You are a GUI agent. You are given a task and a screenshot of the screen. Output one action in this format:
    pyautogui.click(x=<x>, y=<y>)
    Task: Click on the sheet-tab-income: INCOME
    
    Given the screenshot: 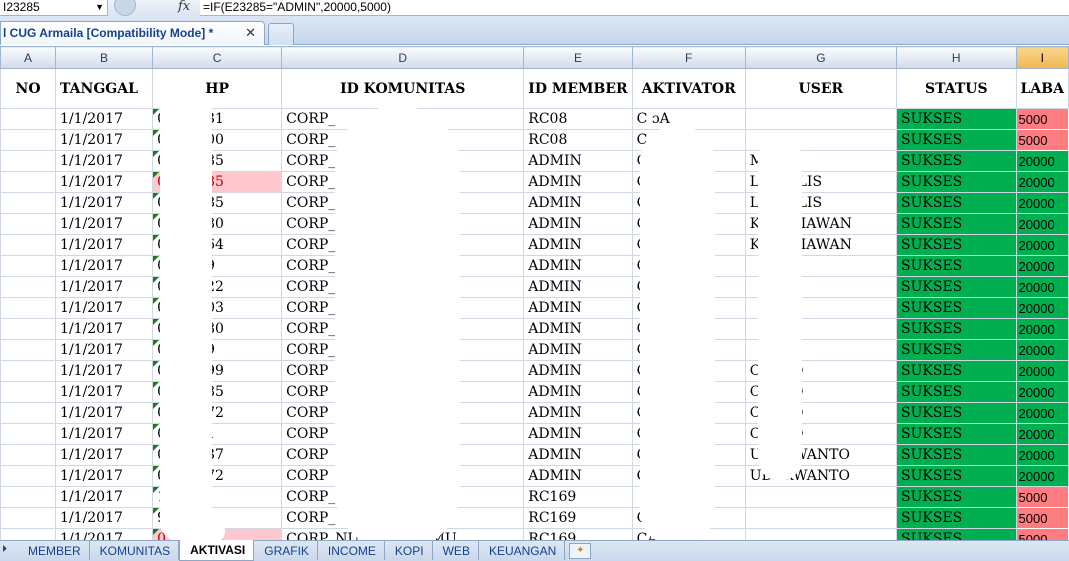 What is the action you would take?
    pyautogui.click(x=351, y=550)
    